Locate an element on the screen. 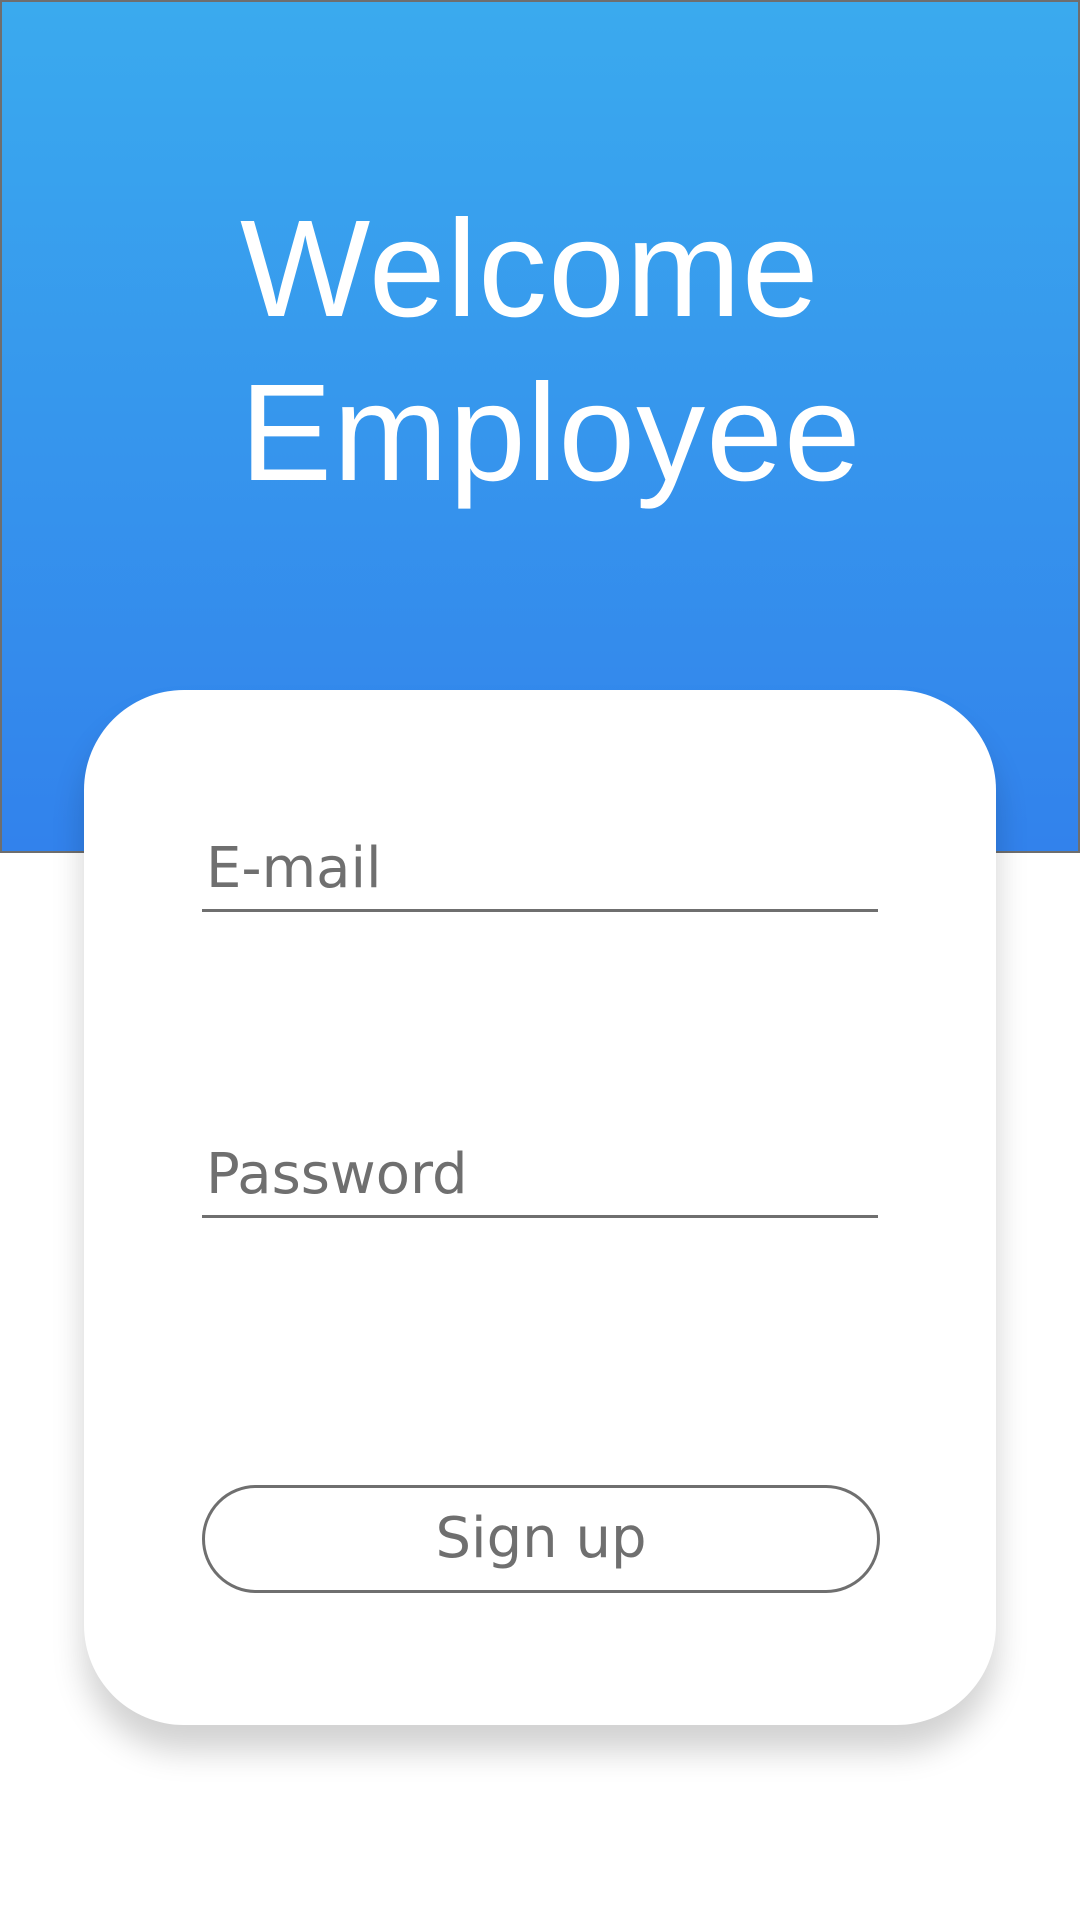 The width and height of the screenshot is (1080, 1920). password-field is located at coordinates (540, 1173).